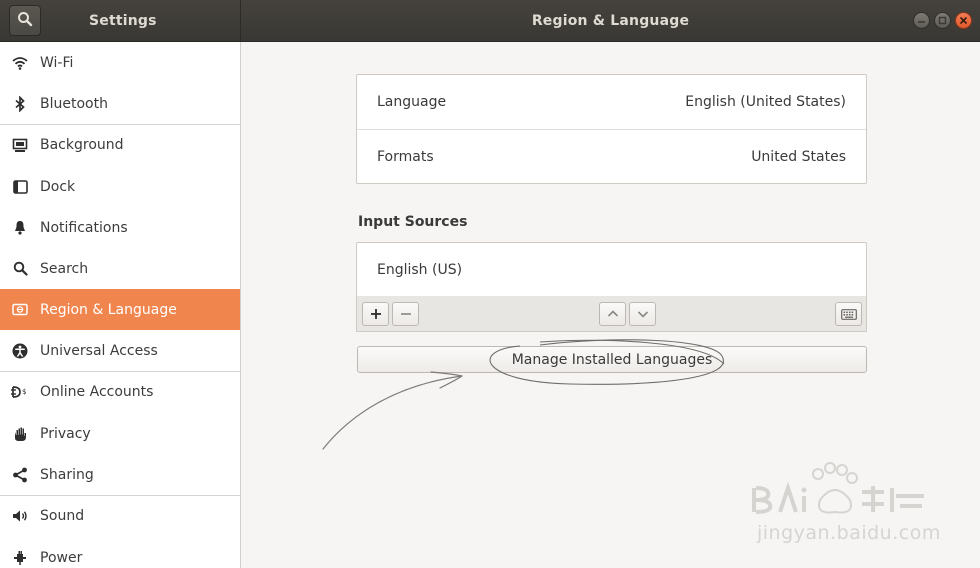 The width and height of the screenshot is (980, 568). I want to click on plus-icon, so click(375, 314).